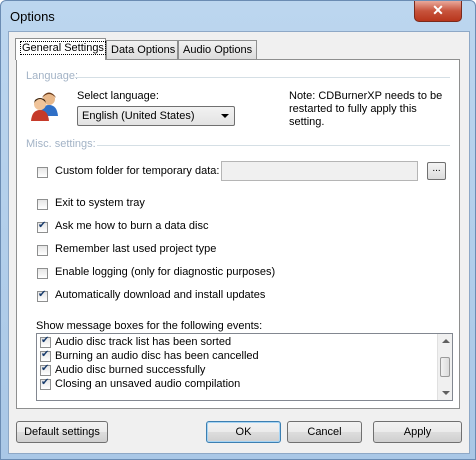 The width and height of the screenshot is (476, 460). Describe the element at coordinates (138, 116) in the screenshot. I see `language-select-value: English (United States)` at that location.